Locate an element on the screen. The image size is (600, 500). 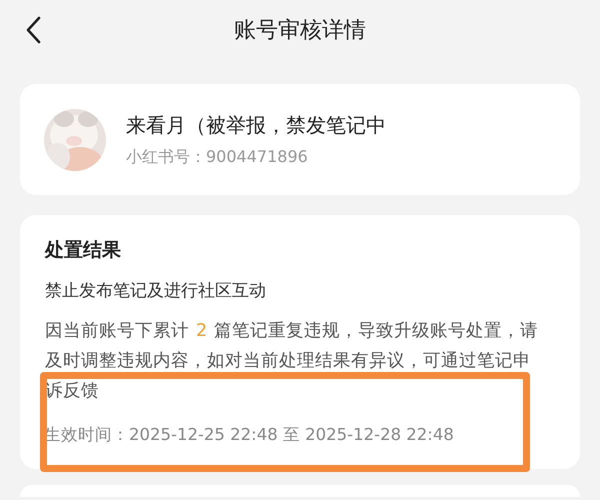
section-heading: 处置结果 is located at coordinates (83, 250).